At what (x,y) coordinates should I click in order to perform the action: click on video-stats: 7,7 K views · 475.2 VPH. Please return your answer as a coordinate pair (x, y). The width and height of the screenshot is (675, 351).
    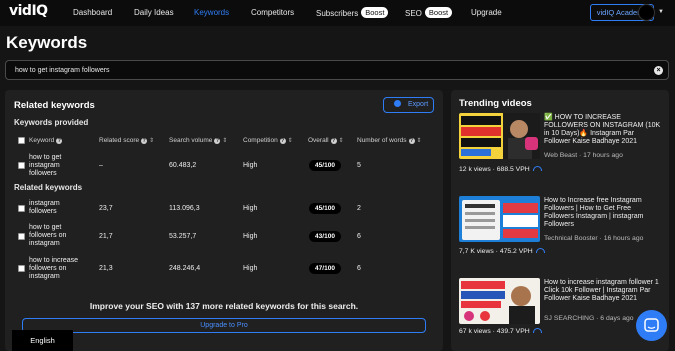
    Looking at the image, I should click on (502, 251).